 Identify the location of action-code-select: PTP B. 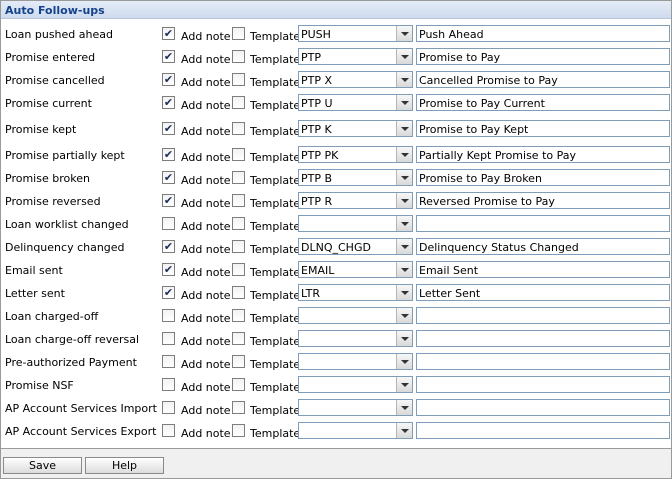
(355, 177).